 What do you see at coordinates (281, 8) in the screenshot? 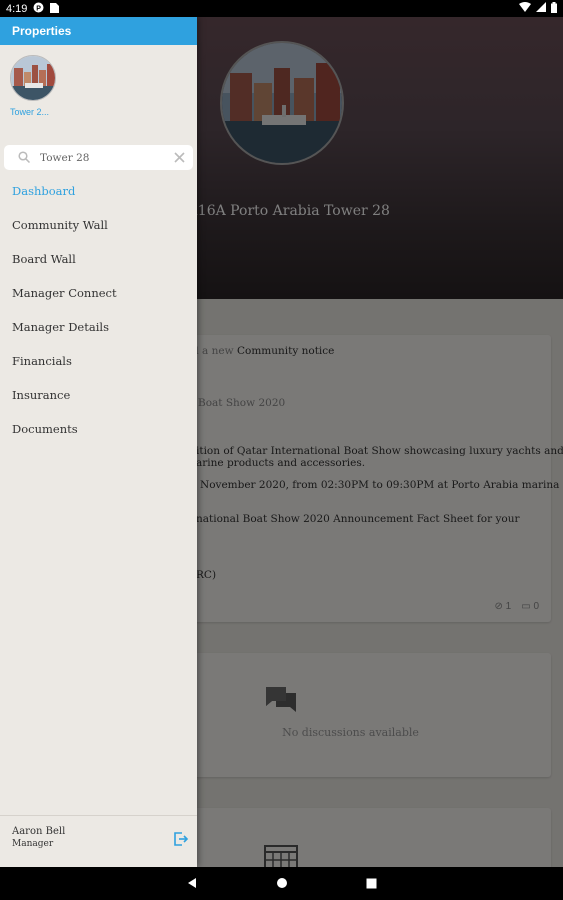
I see `status-bar: 4:19 P` at bounding box center [281, 8].